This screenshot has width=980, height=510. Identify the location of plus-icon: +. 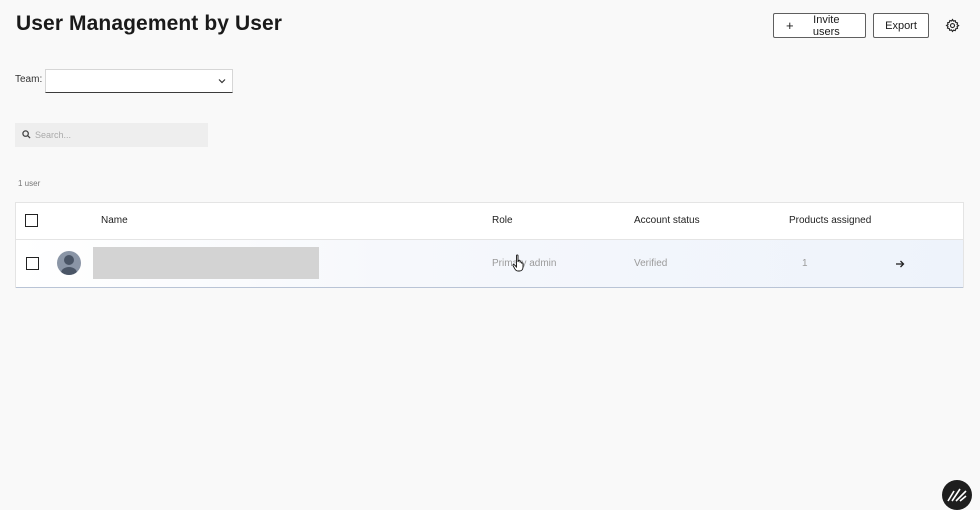
(790, 25).